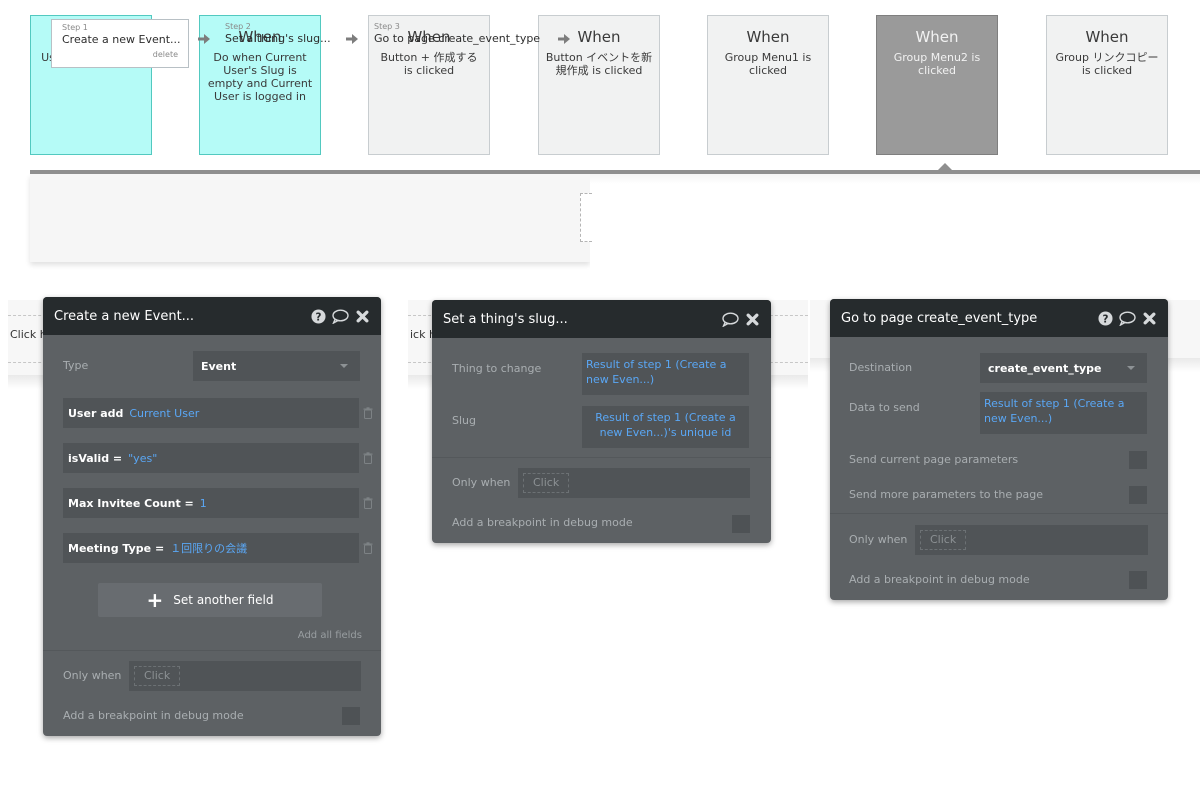 This screenshot has width=1200, height=790. I want to click on send-more-params-checkbox, so click(1138, 495).